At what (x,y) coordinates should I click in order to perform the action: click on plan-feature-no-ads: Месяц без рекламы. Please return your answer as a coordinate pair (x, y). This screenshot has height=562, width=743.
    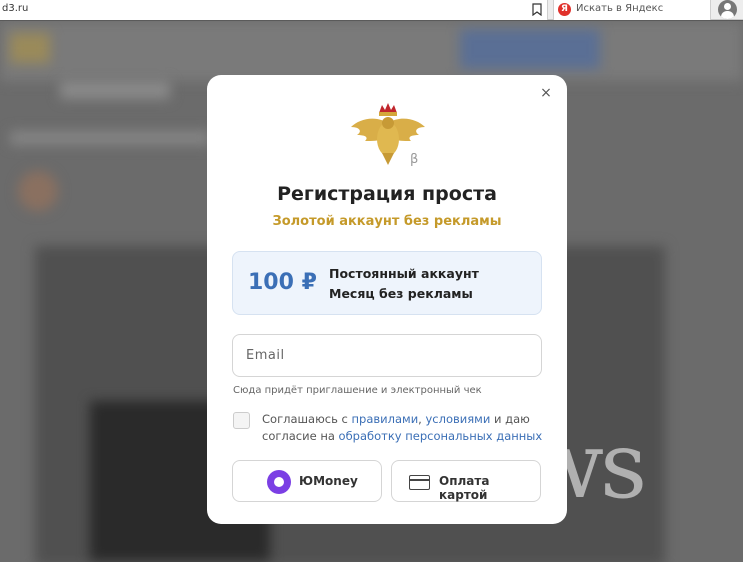
    Looking at the image, I should click on (401, 293).